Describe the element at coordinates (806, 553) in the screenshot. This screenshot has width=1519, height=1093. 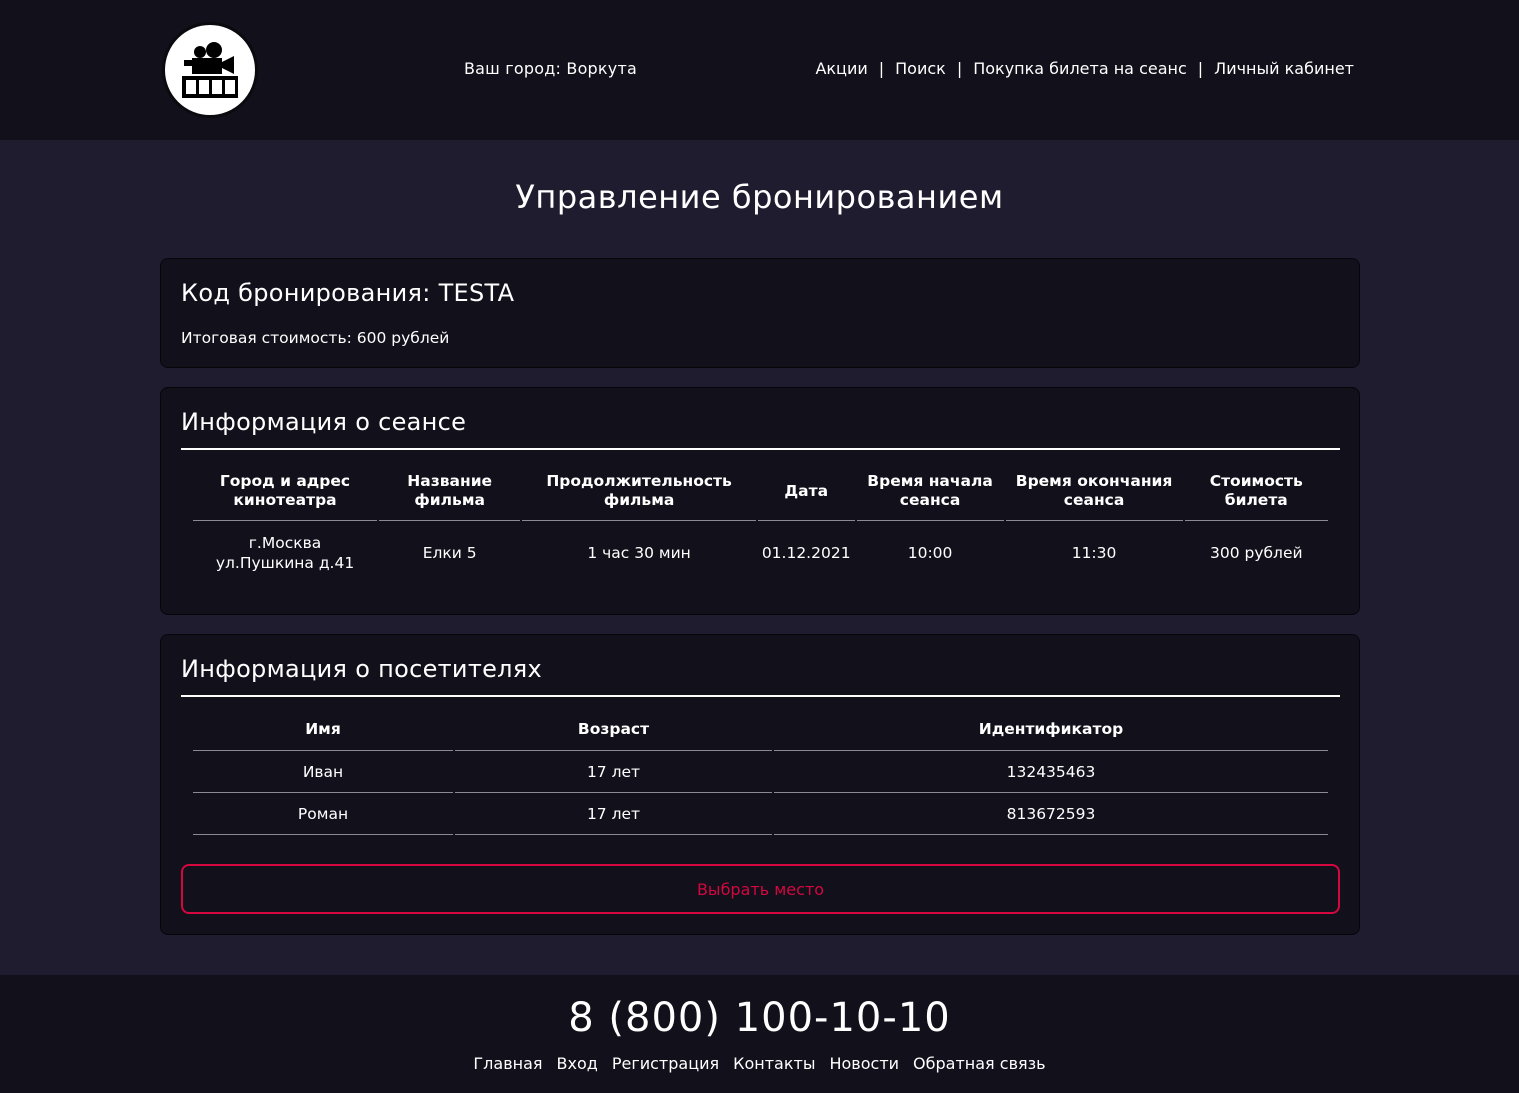
I see `table-cell-date: 01.12.2021` at that location.